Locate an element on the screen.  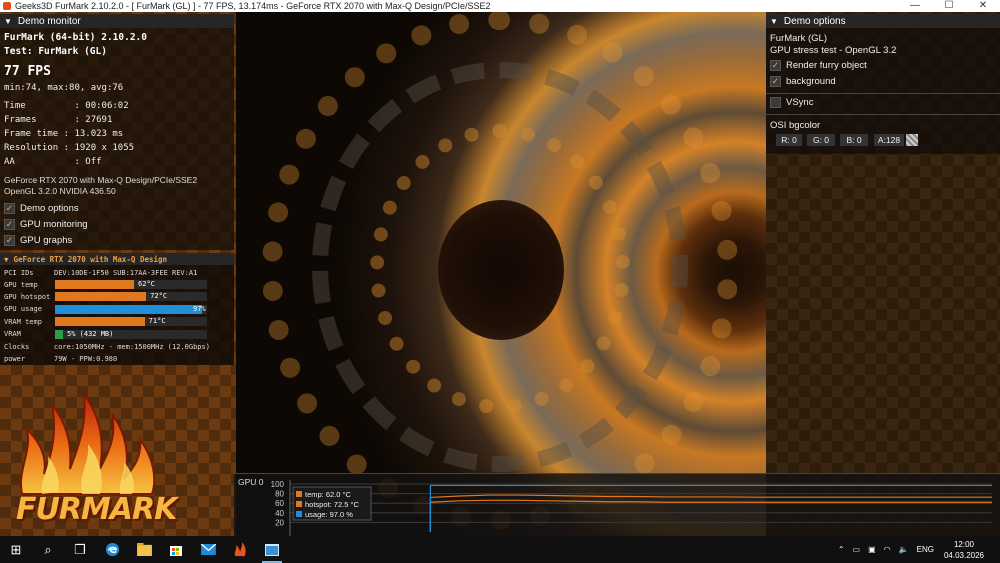
vsync-label: VSync is located at coordinates (800, 102).